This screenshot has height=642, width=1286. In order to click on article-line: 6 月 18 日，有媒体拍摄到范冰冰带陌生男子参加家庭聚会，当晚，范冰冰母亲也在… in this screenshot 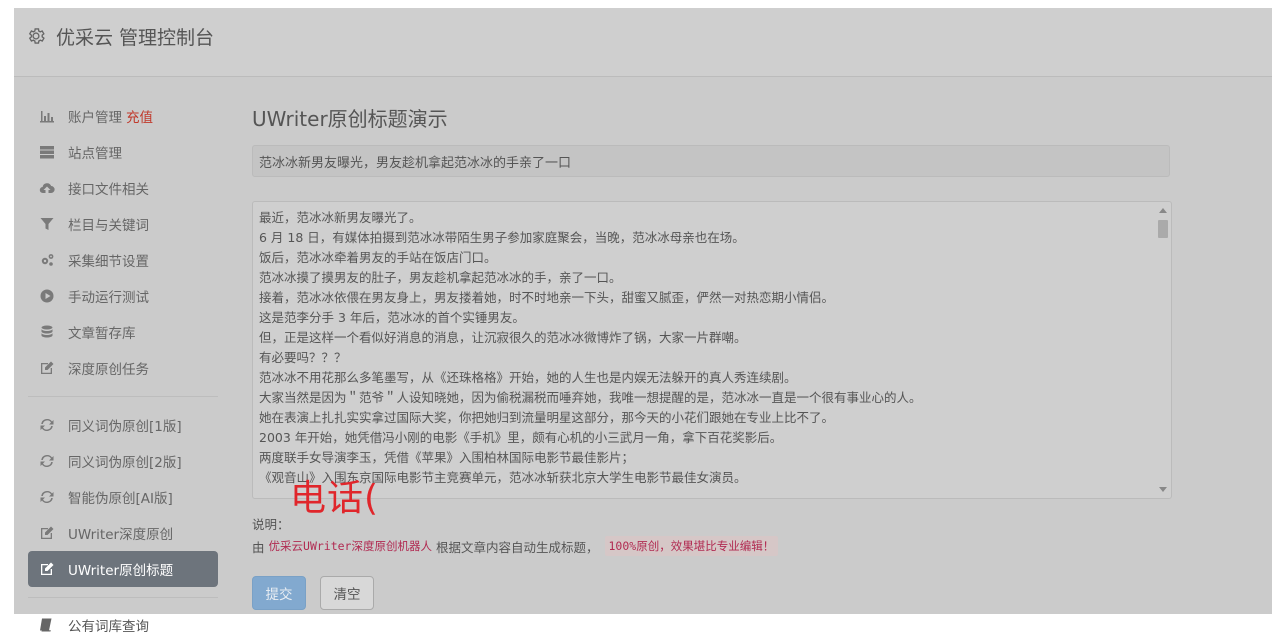, I will do `click(502, 237)`.